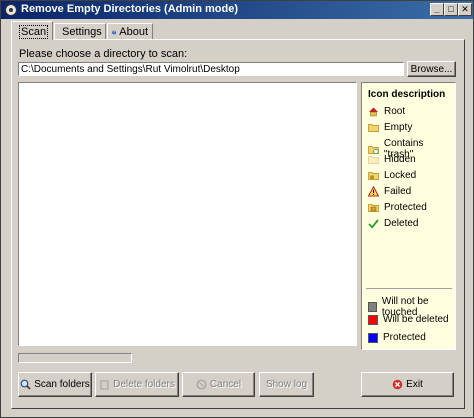 This screenshot has width=474, height=418. I want to click on checkmark-icon, so click(373, 224).